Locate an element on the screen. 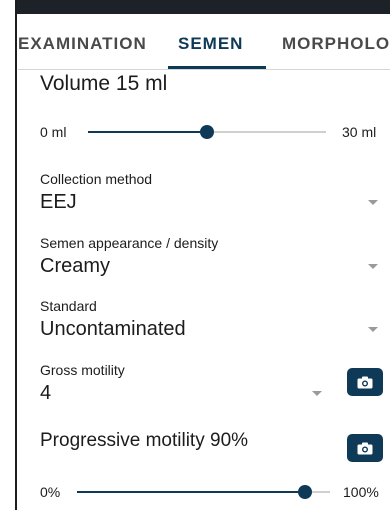  tab-examination: EXAMINATION is located at coordinates (82, 44).